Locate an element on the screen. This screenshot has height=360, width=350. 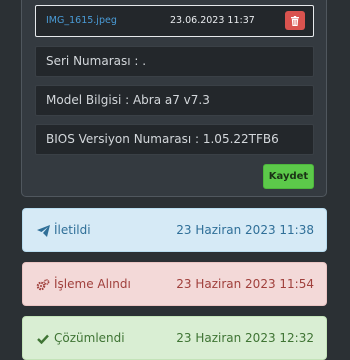
status-resolved: Çözümlendi 23 Haziran 2023 12:32 is located at coordinates (174, 338).